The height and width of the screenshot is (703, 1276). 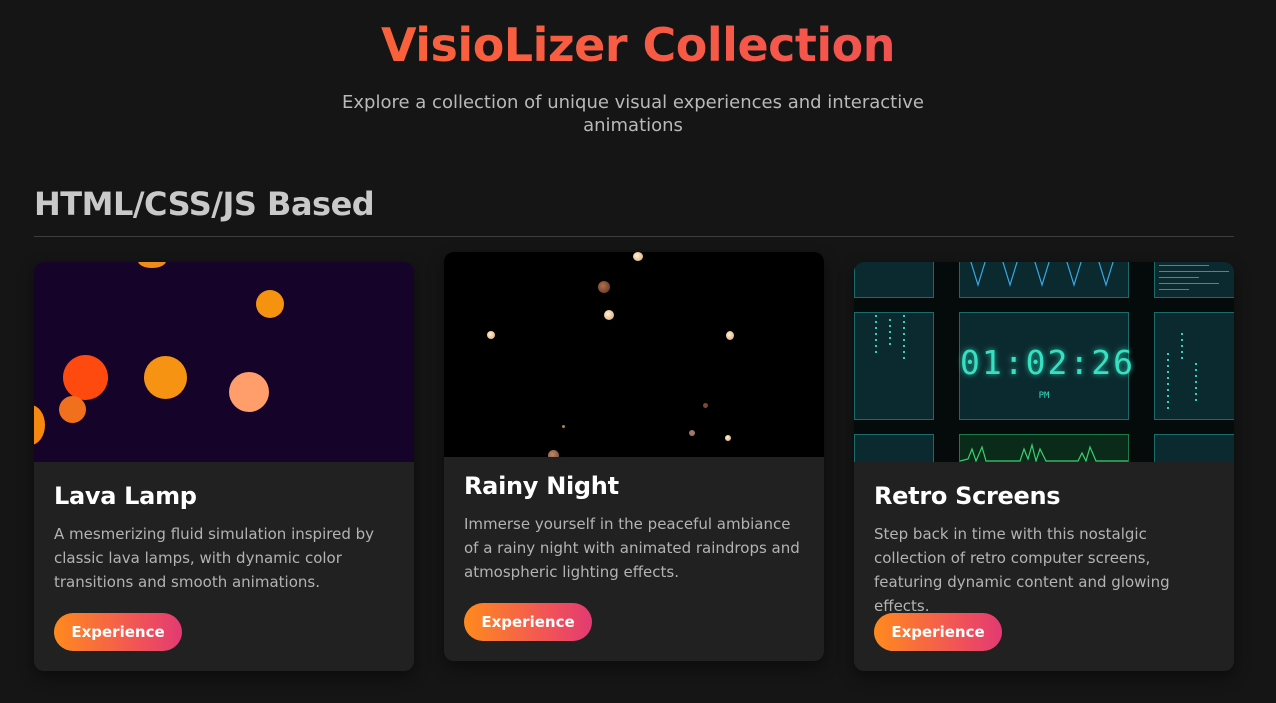 What do you see at coordinates (1047, 362) in the screenshot?
I see `retro-clock: 01:02:26` at bounding box center [1047, 362].